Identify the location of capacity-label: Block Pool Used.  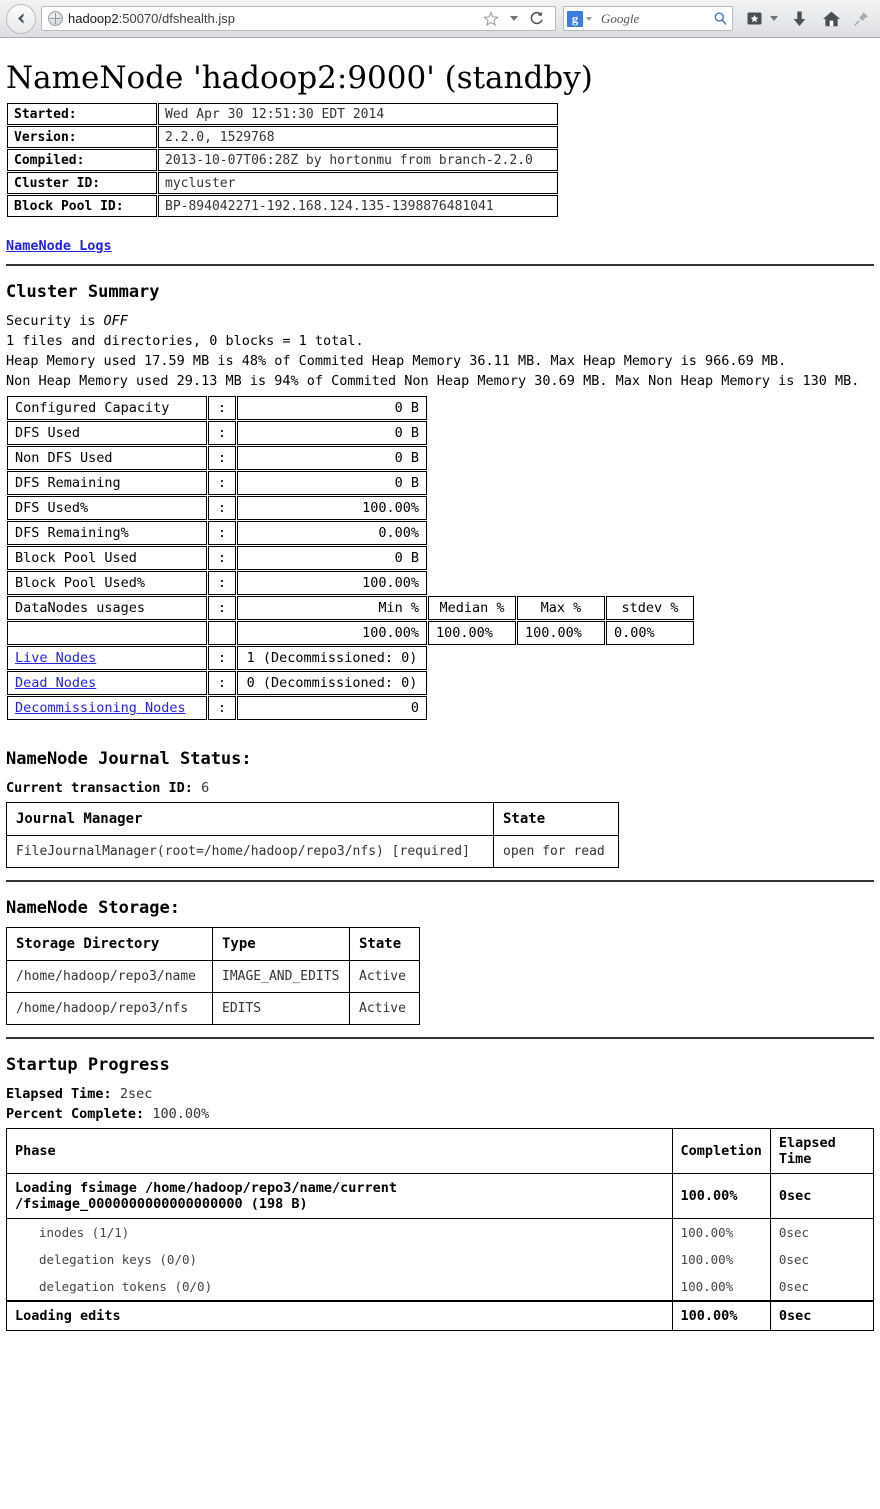
(107, 558).